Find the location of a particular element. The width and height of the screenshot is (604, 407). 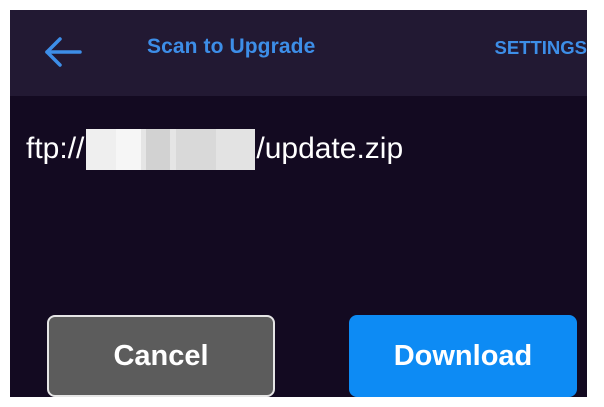

update-url: ftp:// /update.zip is located at coordinates (214, 149).